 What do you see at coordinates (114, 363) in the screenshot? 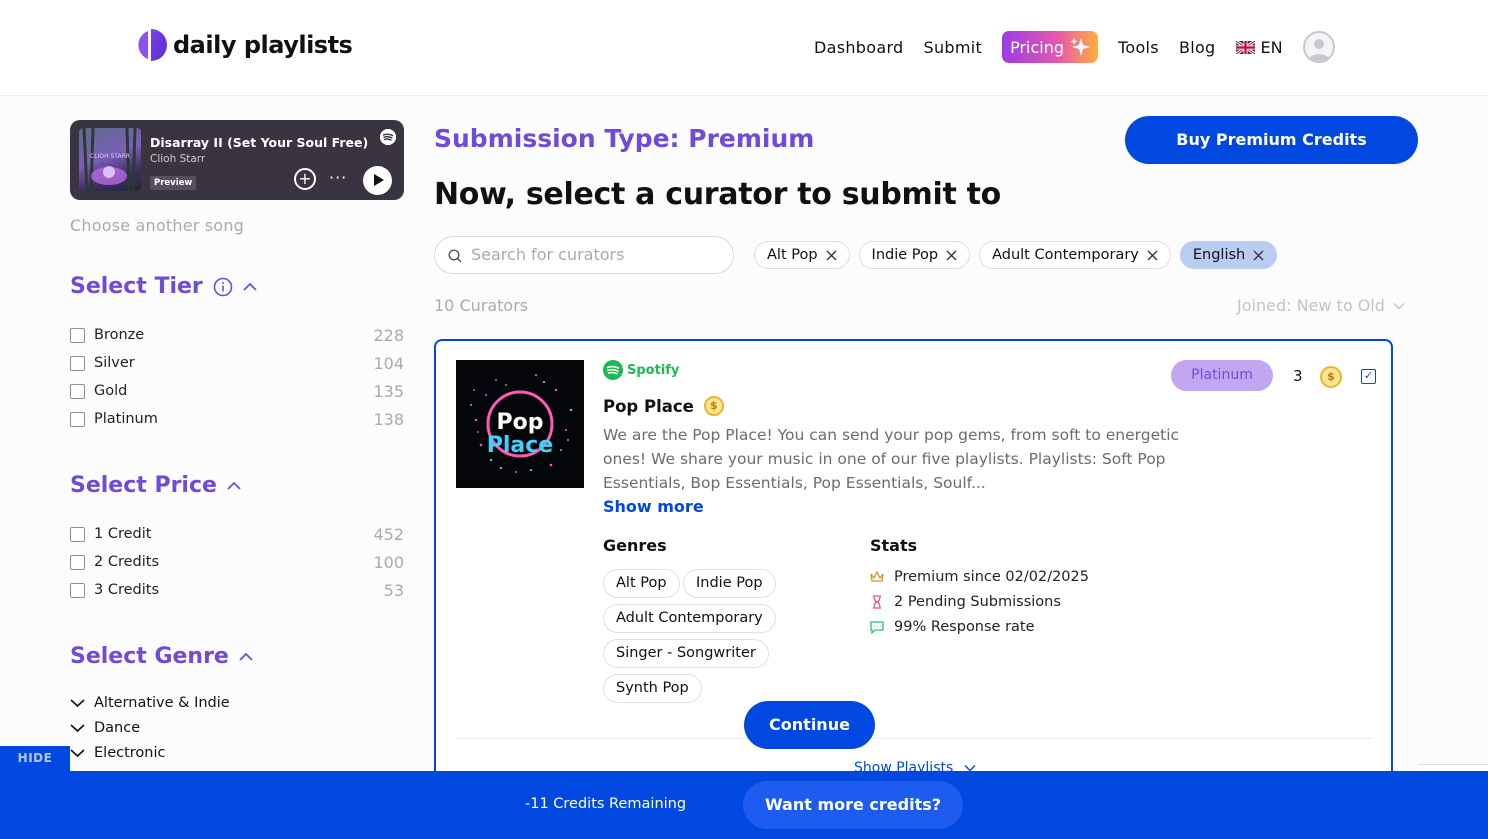
I see `tier-option-label: Silver` at bounding box center [114, 363].